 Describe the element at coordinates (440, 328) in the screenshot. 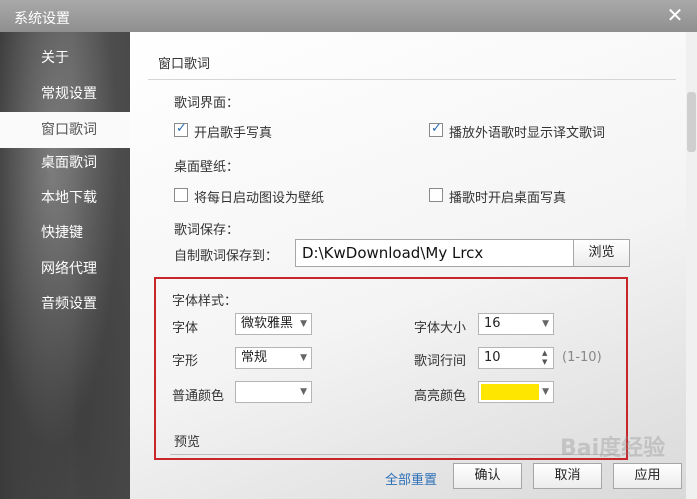

I see `font-size-label: 字体大小` at that location.